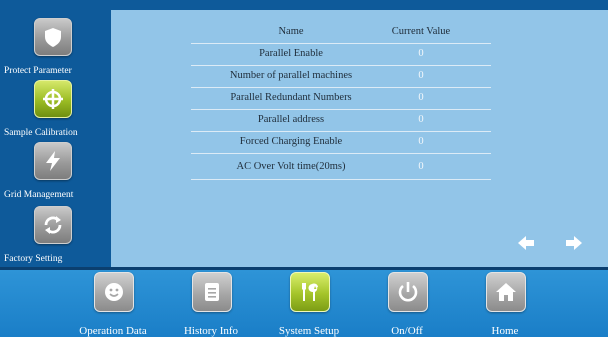 This screenshot has height=337, width=608. What do you see at coordinates (304, 5) in the screenshot?
I see `top-bar` at bounding box center [304, 5].